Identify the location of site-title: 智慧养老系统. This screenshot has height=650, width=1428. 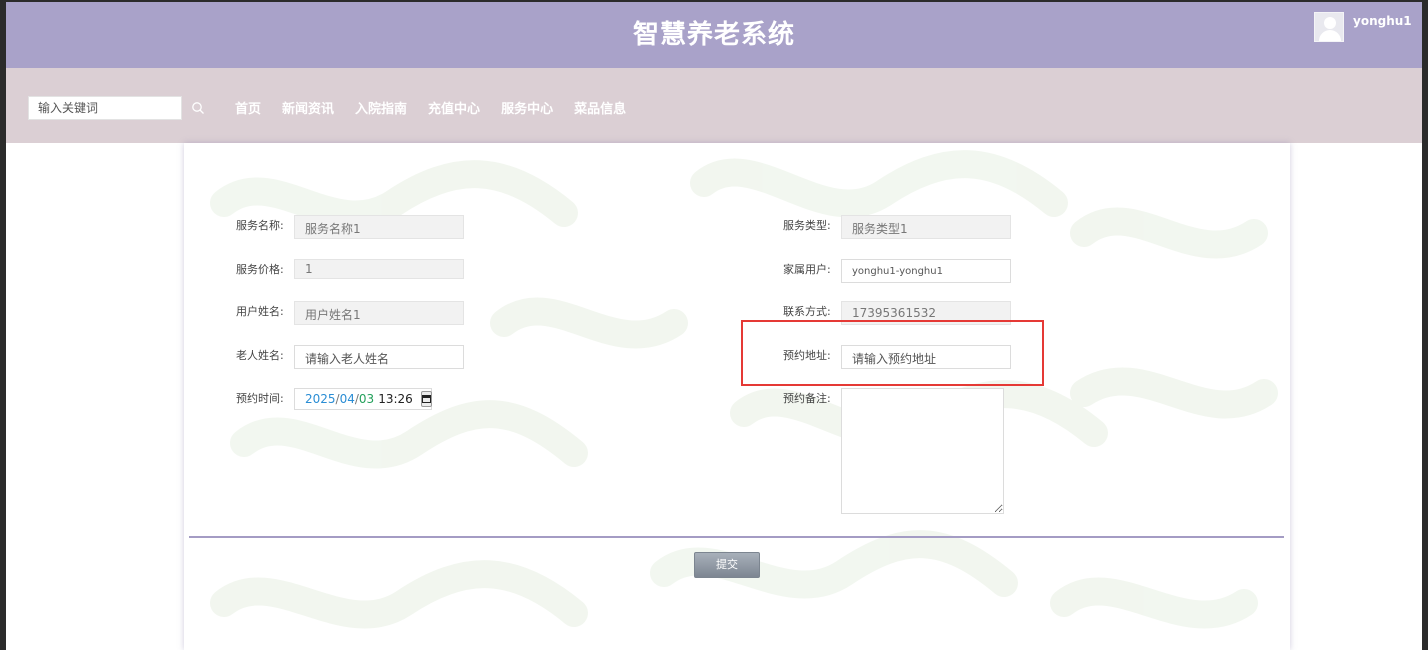
(713, 35).